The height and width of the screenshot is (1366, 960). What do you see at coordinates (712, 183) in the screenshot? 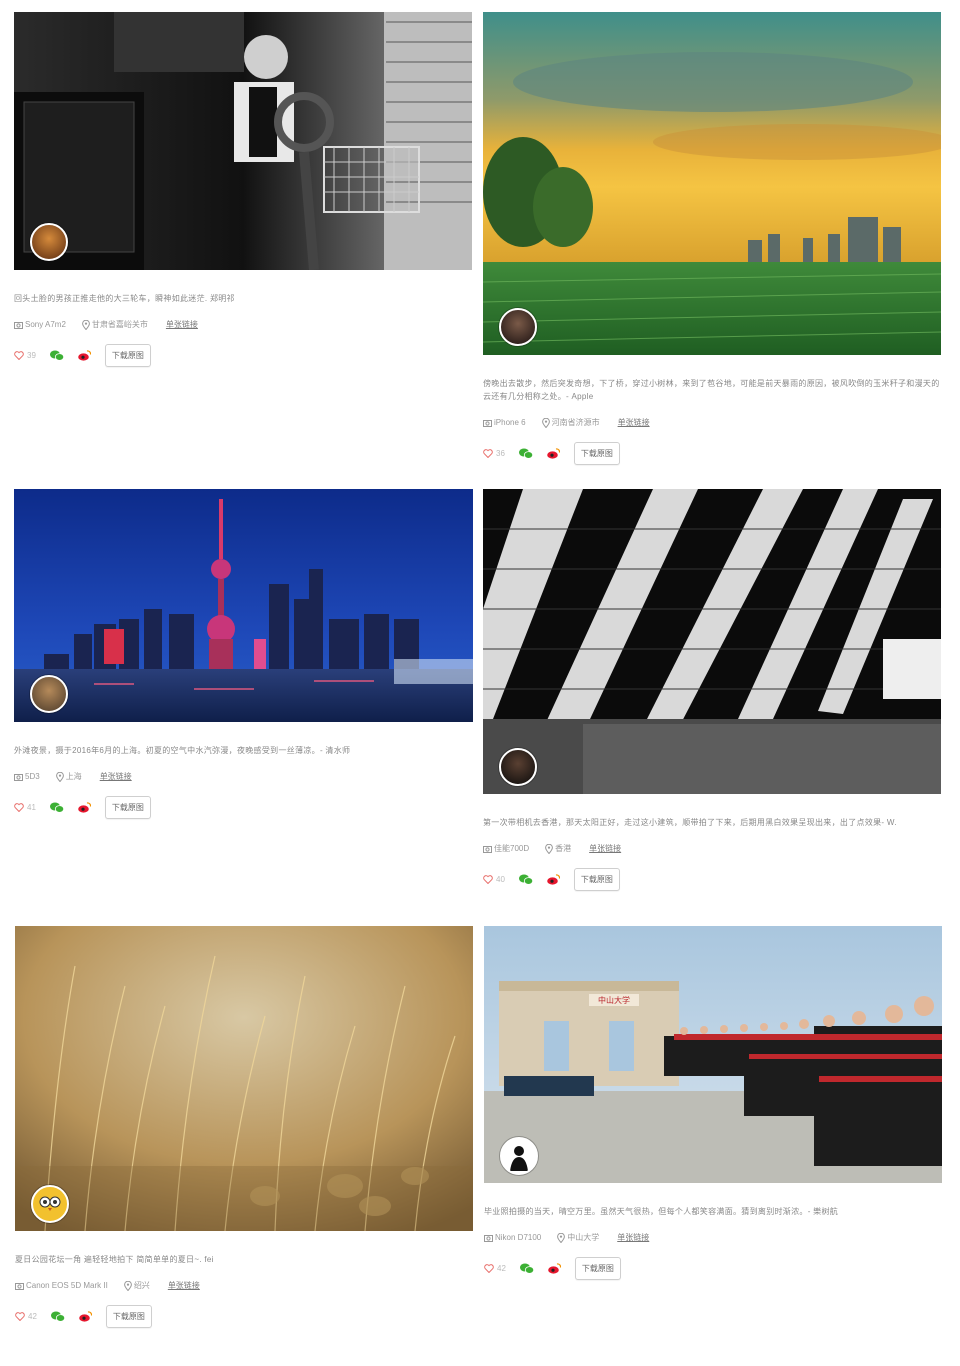
I see `photo-cornfield-sunset` at bounding box center [712, 183].